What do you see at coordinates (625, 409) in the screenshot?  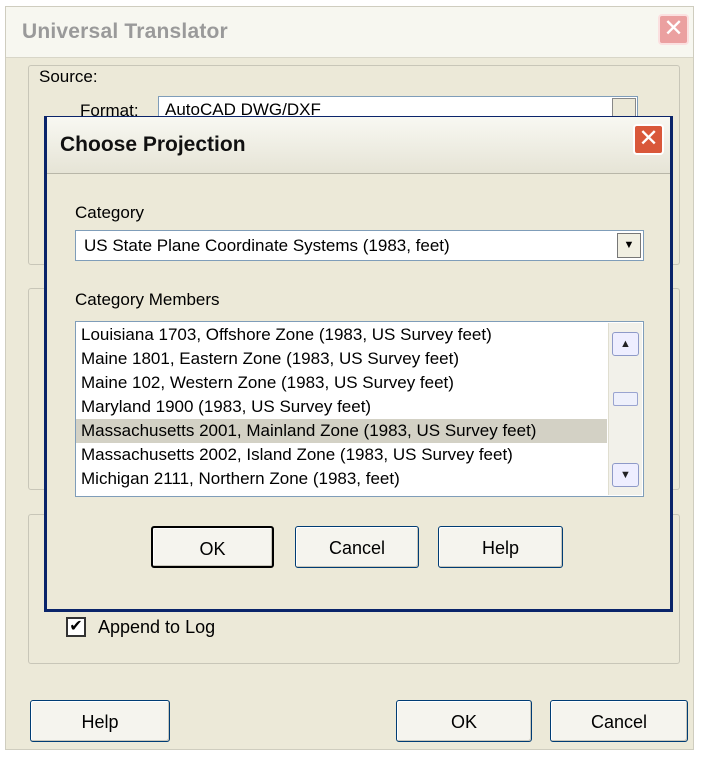 I see `vertical-scrollbar: ▲ ▼` at bounding box center [625, 409].